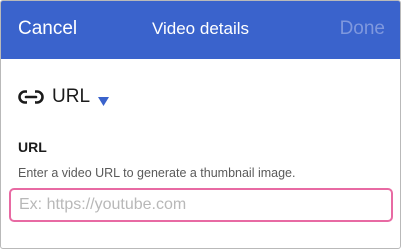  I want to click on source-type-dropdown: URL, so click(64, 97).